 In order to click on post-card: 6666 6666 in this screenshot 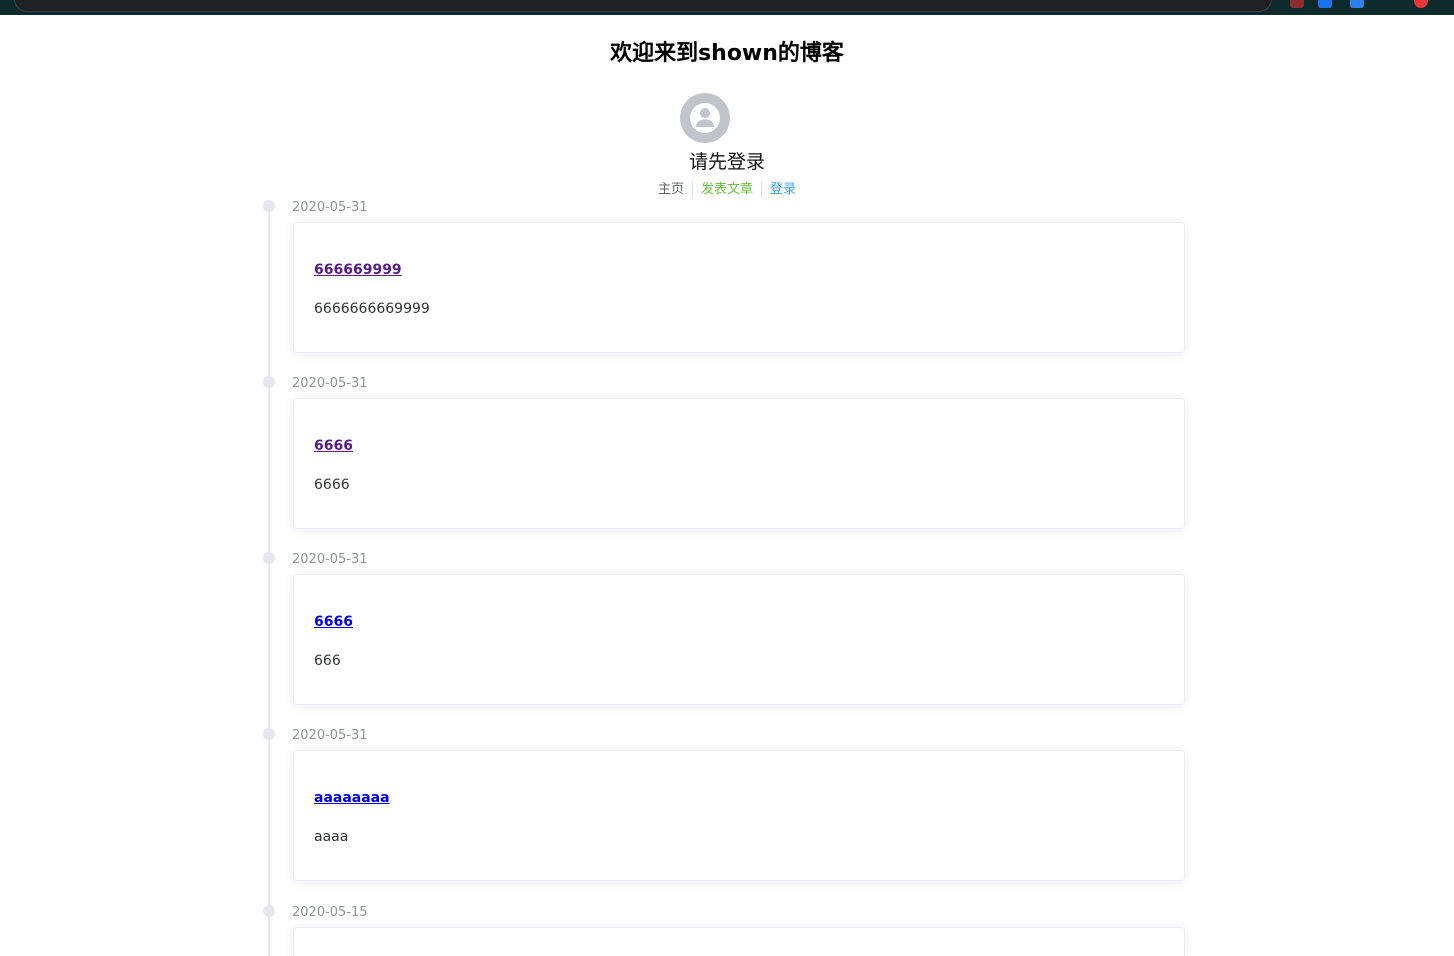, I will do `click(739, 463)`.